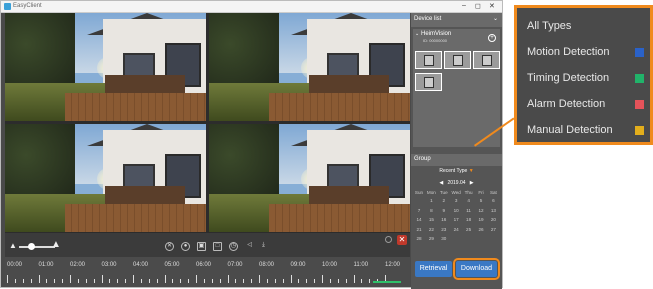 The width and height of the screenshot is (653, 289). What do you see at coordinates (469, 219) in the screenshot?
I see `calendar-day: 18` at bounding box center [469, 219].